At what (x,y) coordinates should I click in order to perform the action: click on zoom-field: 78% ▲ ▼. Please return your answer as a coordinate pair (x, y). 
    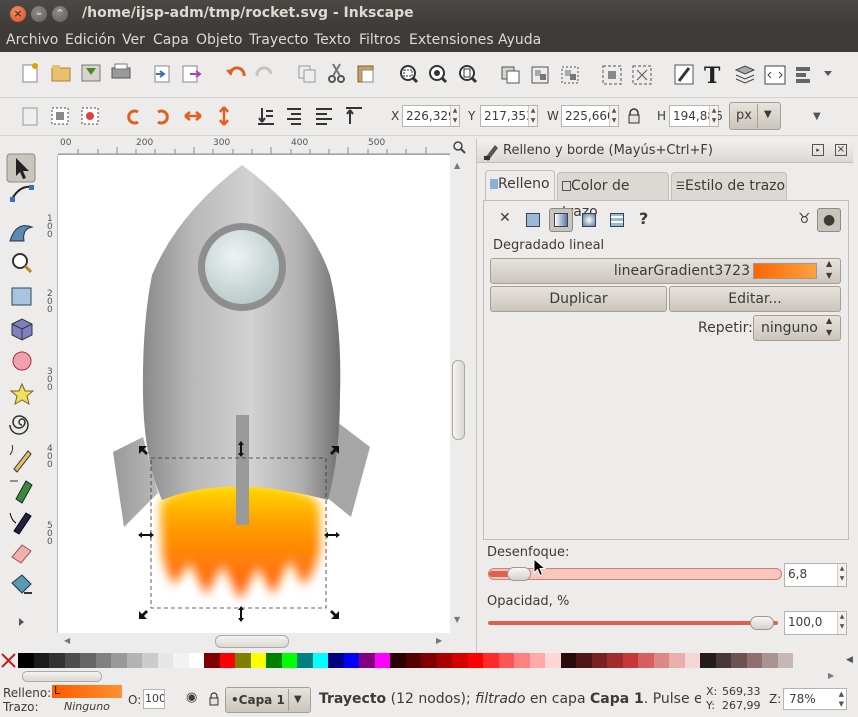
    Looking at the image, I should click on (815, 699).